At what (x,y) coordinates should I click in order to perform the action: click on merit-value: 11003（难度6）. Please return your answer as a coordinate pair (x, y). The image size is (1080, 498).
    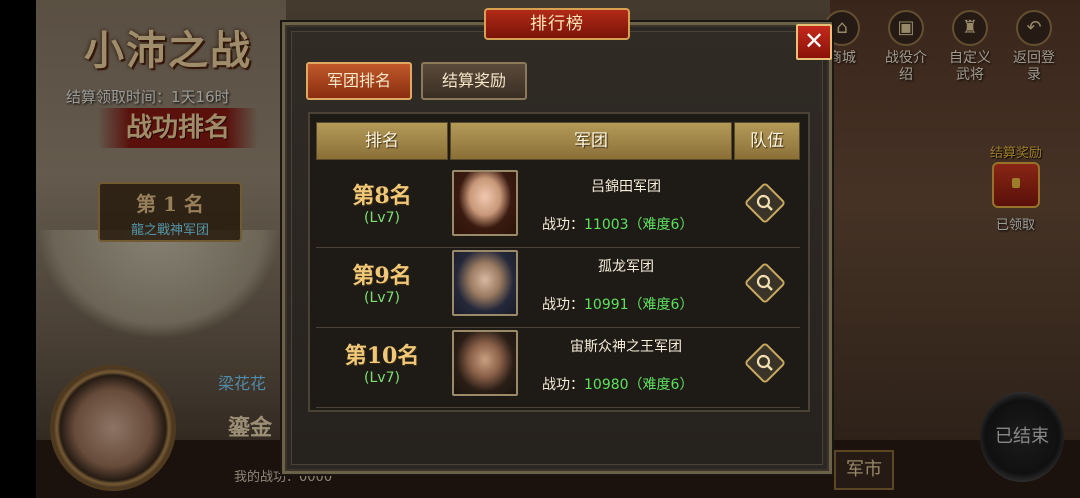
    Looking at the image, I should click on (639, 225).